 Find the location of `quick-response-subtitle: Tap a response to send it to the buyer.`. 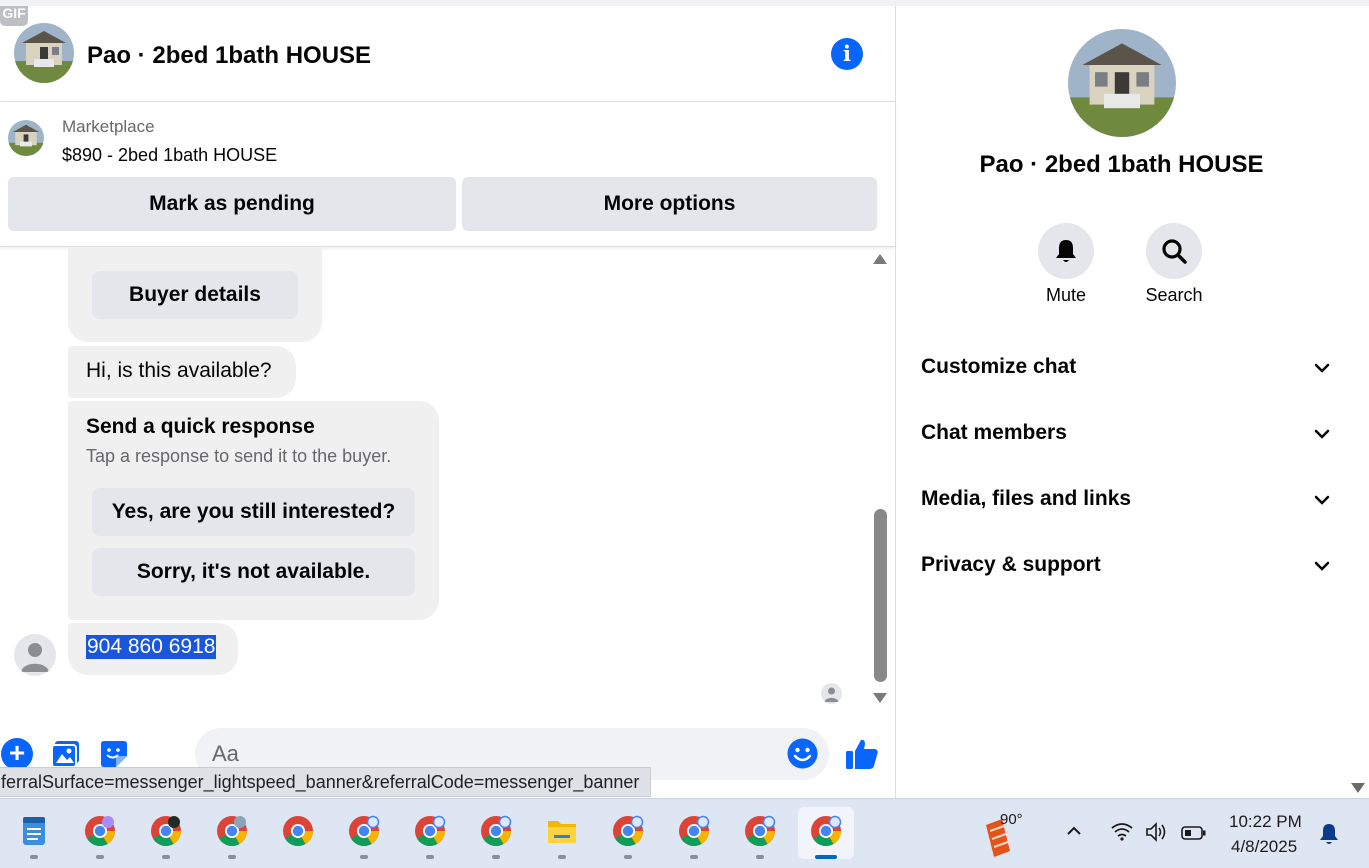

quick-response-subtitle: Tap a response to send it to the buyer. is located at coordinates (239, 456).